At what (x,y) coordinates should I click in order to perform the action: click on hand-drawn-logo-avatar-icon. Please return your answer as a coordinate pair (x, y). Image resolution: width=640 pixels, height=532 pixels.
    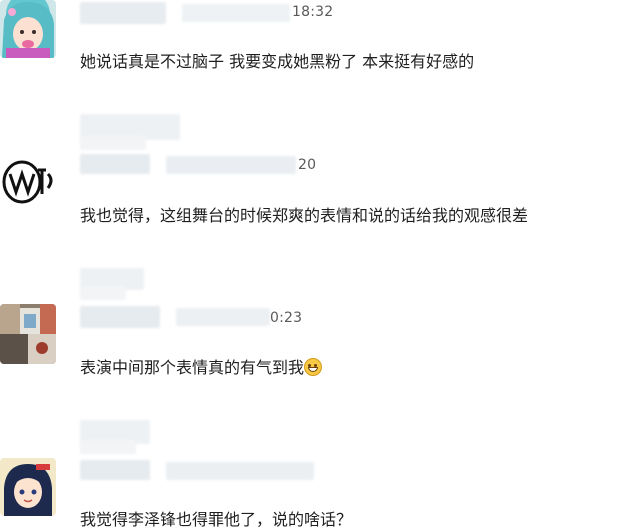
    Looking at the image, I should click on (28, 181).